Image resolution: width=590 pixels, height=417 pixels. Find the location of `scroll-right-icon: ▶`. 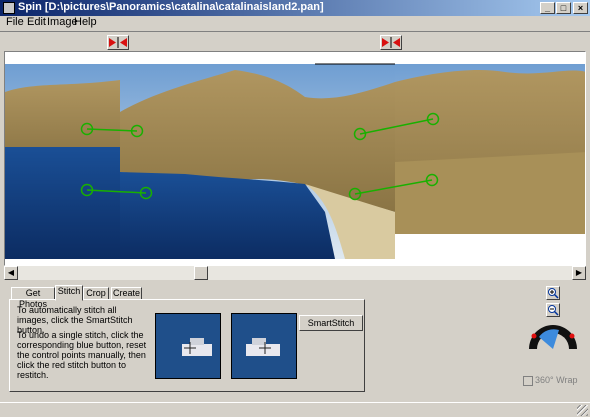

scroll-right-icon: ▶ is located at coordinates (579, 273).